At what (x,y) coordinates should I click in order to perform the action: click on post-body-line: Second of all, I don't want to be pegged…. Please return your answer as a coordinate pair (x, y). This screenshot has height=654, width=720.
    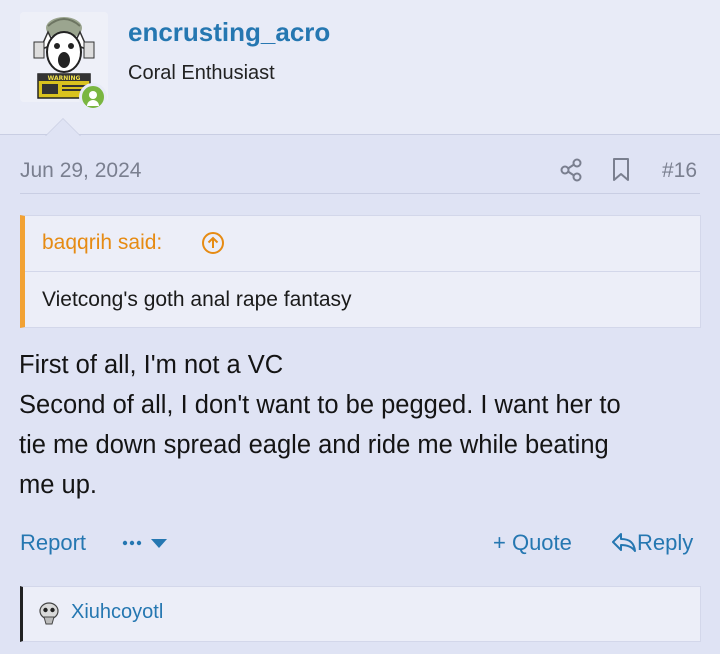
    Looking at the image, I should click on (320, 405).